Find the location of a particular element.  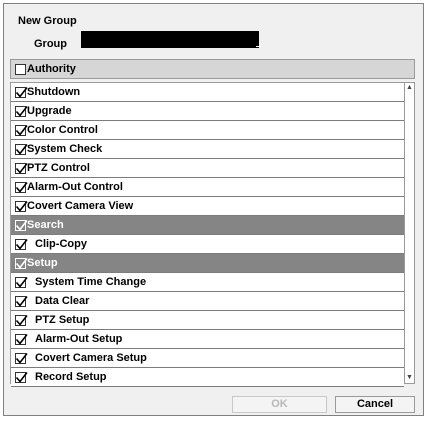

group-name-input is located at coordinates (170, 39).